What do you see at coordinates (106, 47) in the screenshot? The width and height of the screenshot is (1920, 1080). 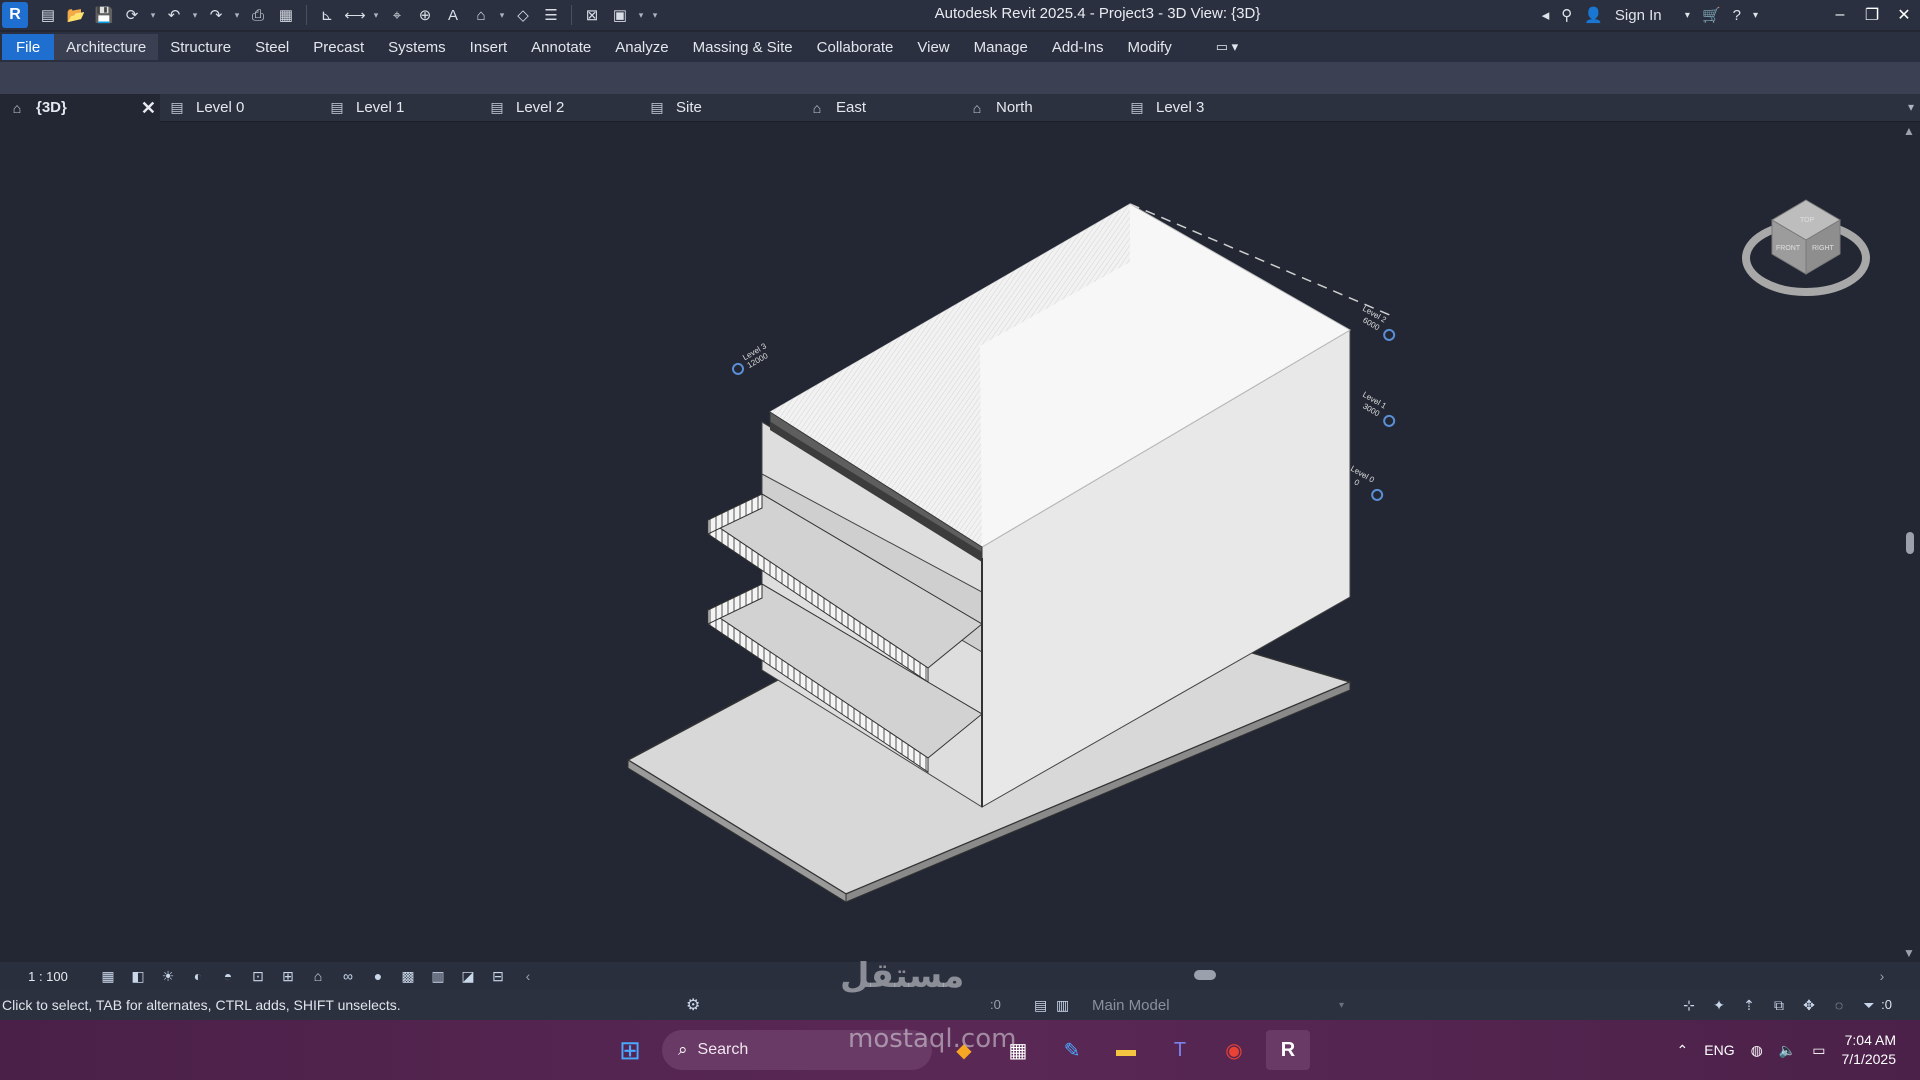 I see `tab-architecture: Architecture` at bounding box center [106, 47].